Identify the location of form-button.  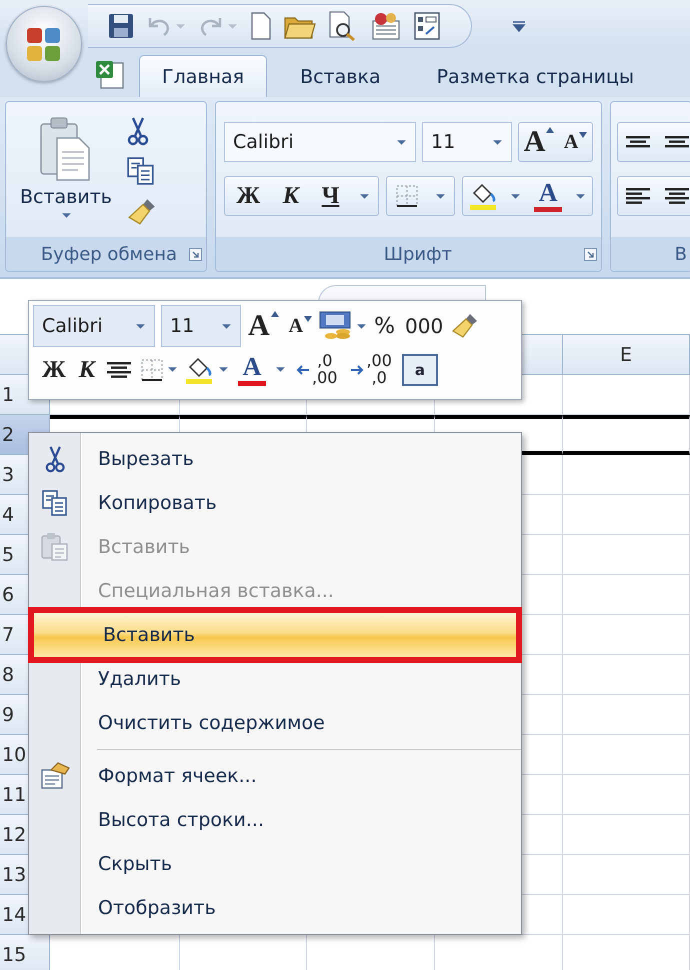
(427, 26).